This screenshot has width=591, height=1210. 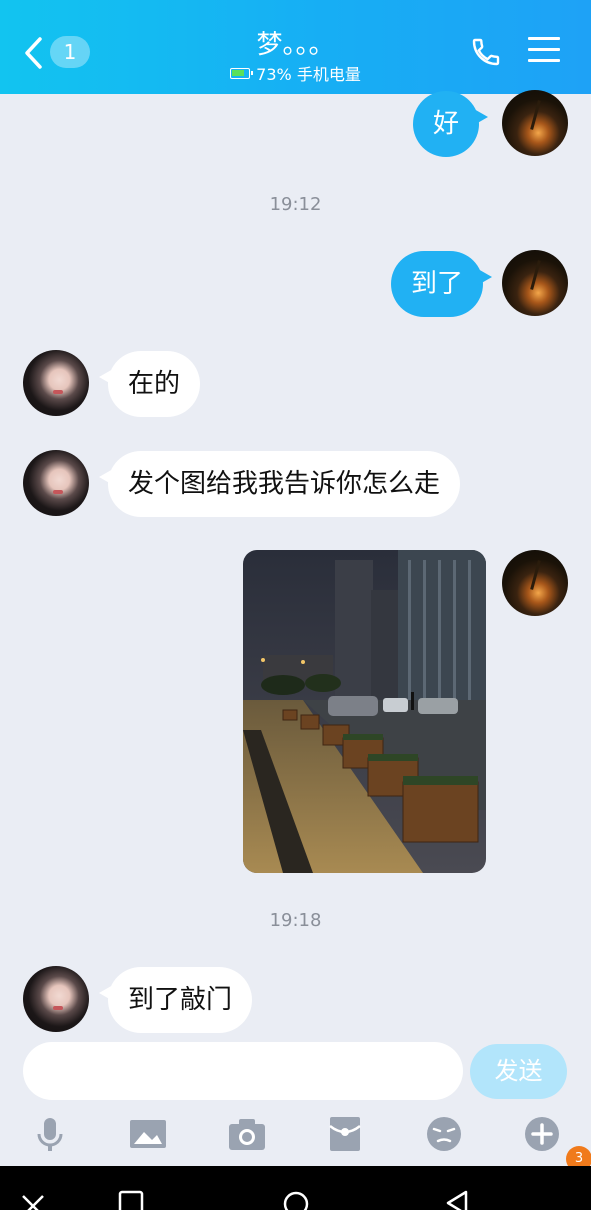 What do you see at coordinates (175, 1000) in the screenshot?
I see `contact-message-bubble: 到了敲门` at bounding box center [175, 1000].